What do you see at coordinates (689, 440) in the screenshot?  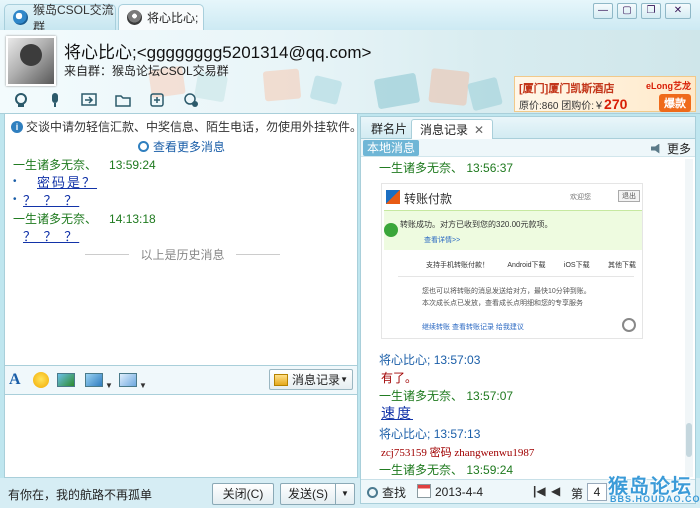 I see `scrollbar-thumb` at bounding box center [689, 440].